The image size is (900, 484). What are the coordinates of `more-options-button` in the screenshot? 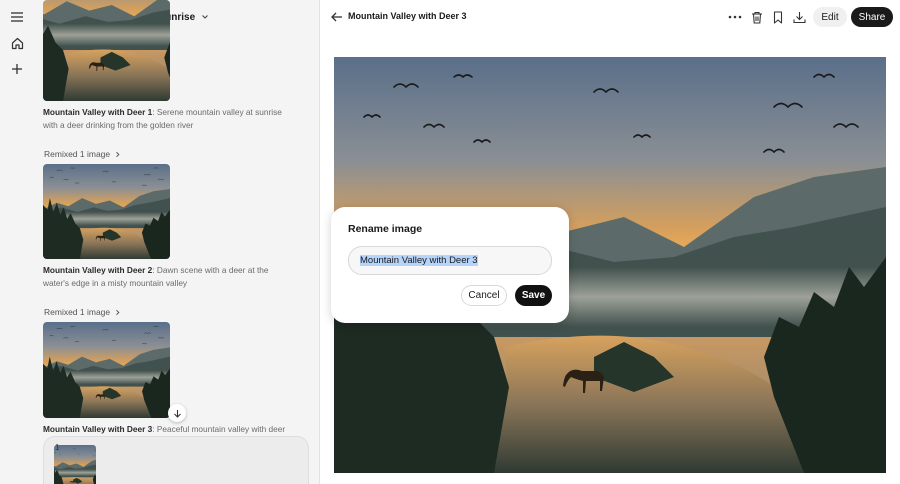 It's located at (735, 17).